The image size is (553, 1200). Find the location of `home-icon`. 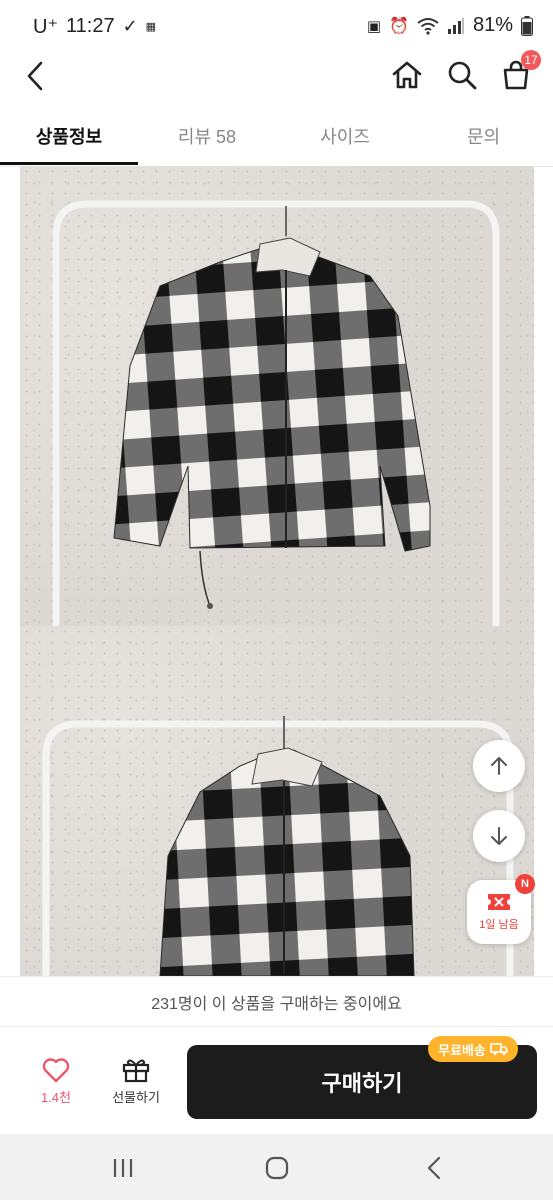

home-icon is located at coordinates (407, 75).